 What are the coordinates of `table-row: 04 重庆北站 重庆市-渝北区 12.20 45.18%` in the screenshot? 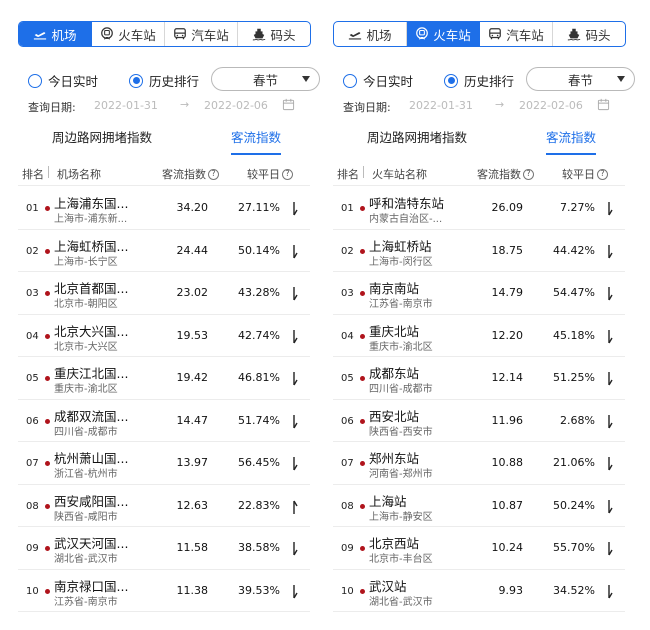 It's located at (479, 336).